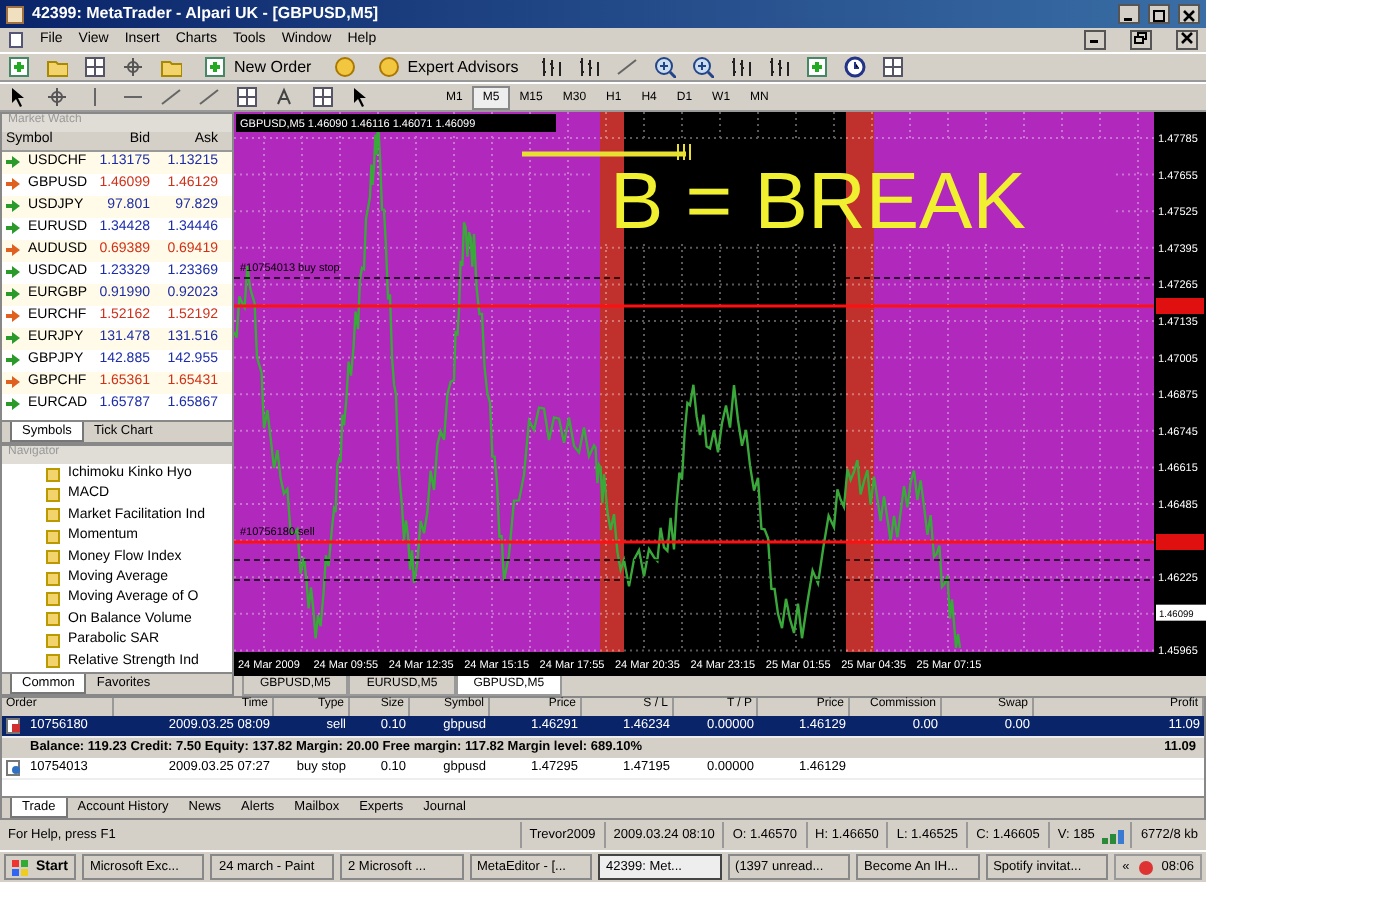 The width and height of the screenshot is (1400, 898). What do you see at coordinates (16, 40) in the screenshot?
I see `document-icon` at bounding box center [16, 40].